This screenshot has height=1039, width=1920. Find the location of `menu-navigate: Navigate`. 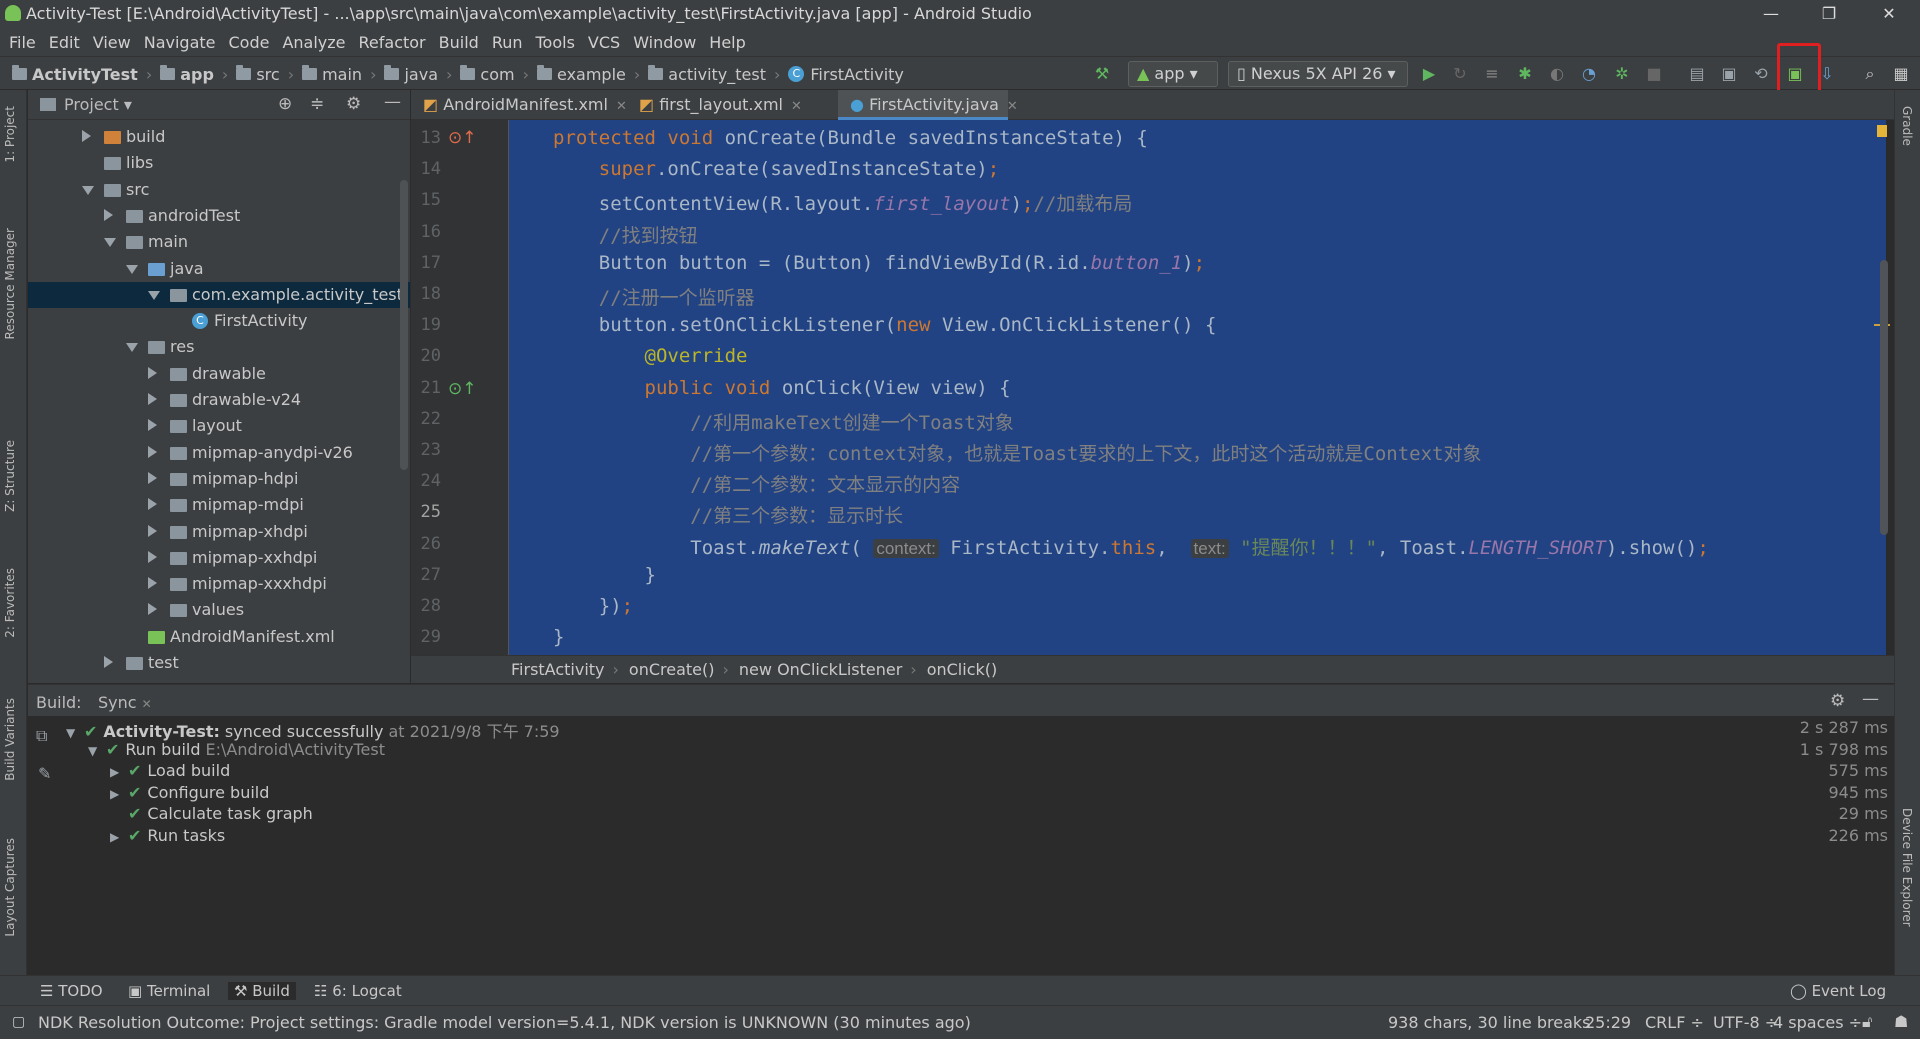

menu-navigate: Navigate is located at coordinates (180, 42).